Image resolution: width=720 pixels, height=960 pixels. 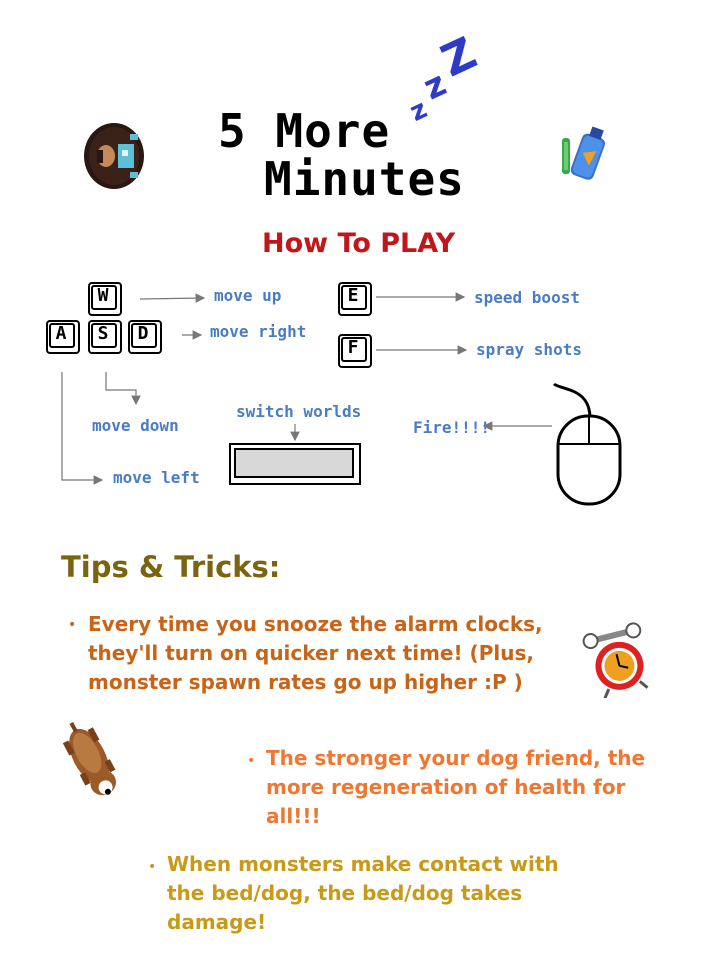 I want to click on mouse-icon, so click(x=590, y=445).